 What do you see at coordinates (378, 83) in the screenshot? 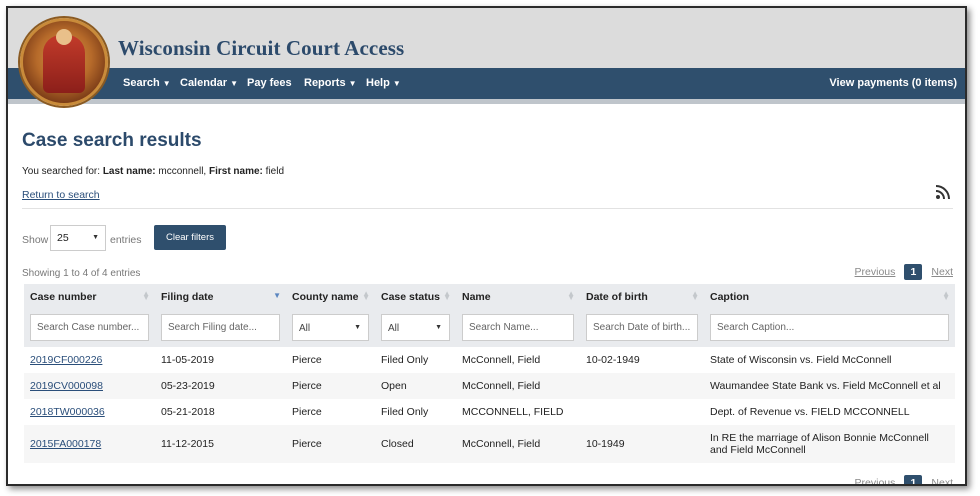
I see `nav-help-label: Help` at bounding box center [378, 83].